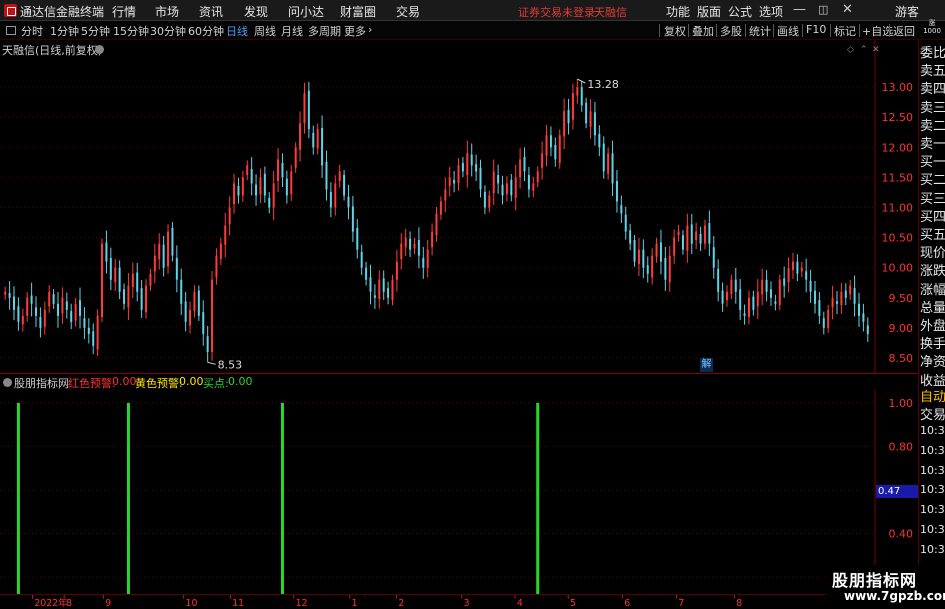 Image resolution: width=945 pixels, height=609 pixels. What do you see at coordinates (370, 29) in the screenshot?
I see `chevron-right-icon: ›` at bounding box center [370, 29].